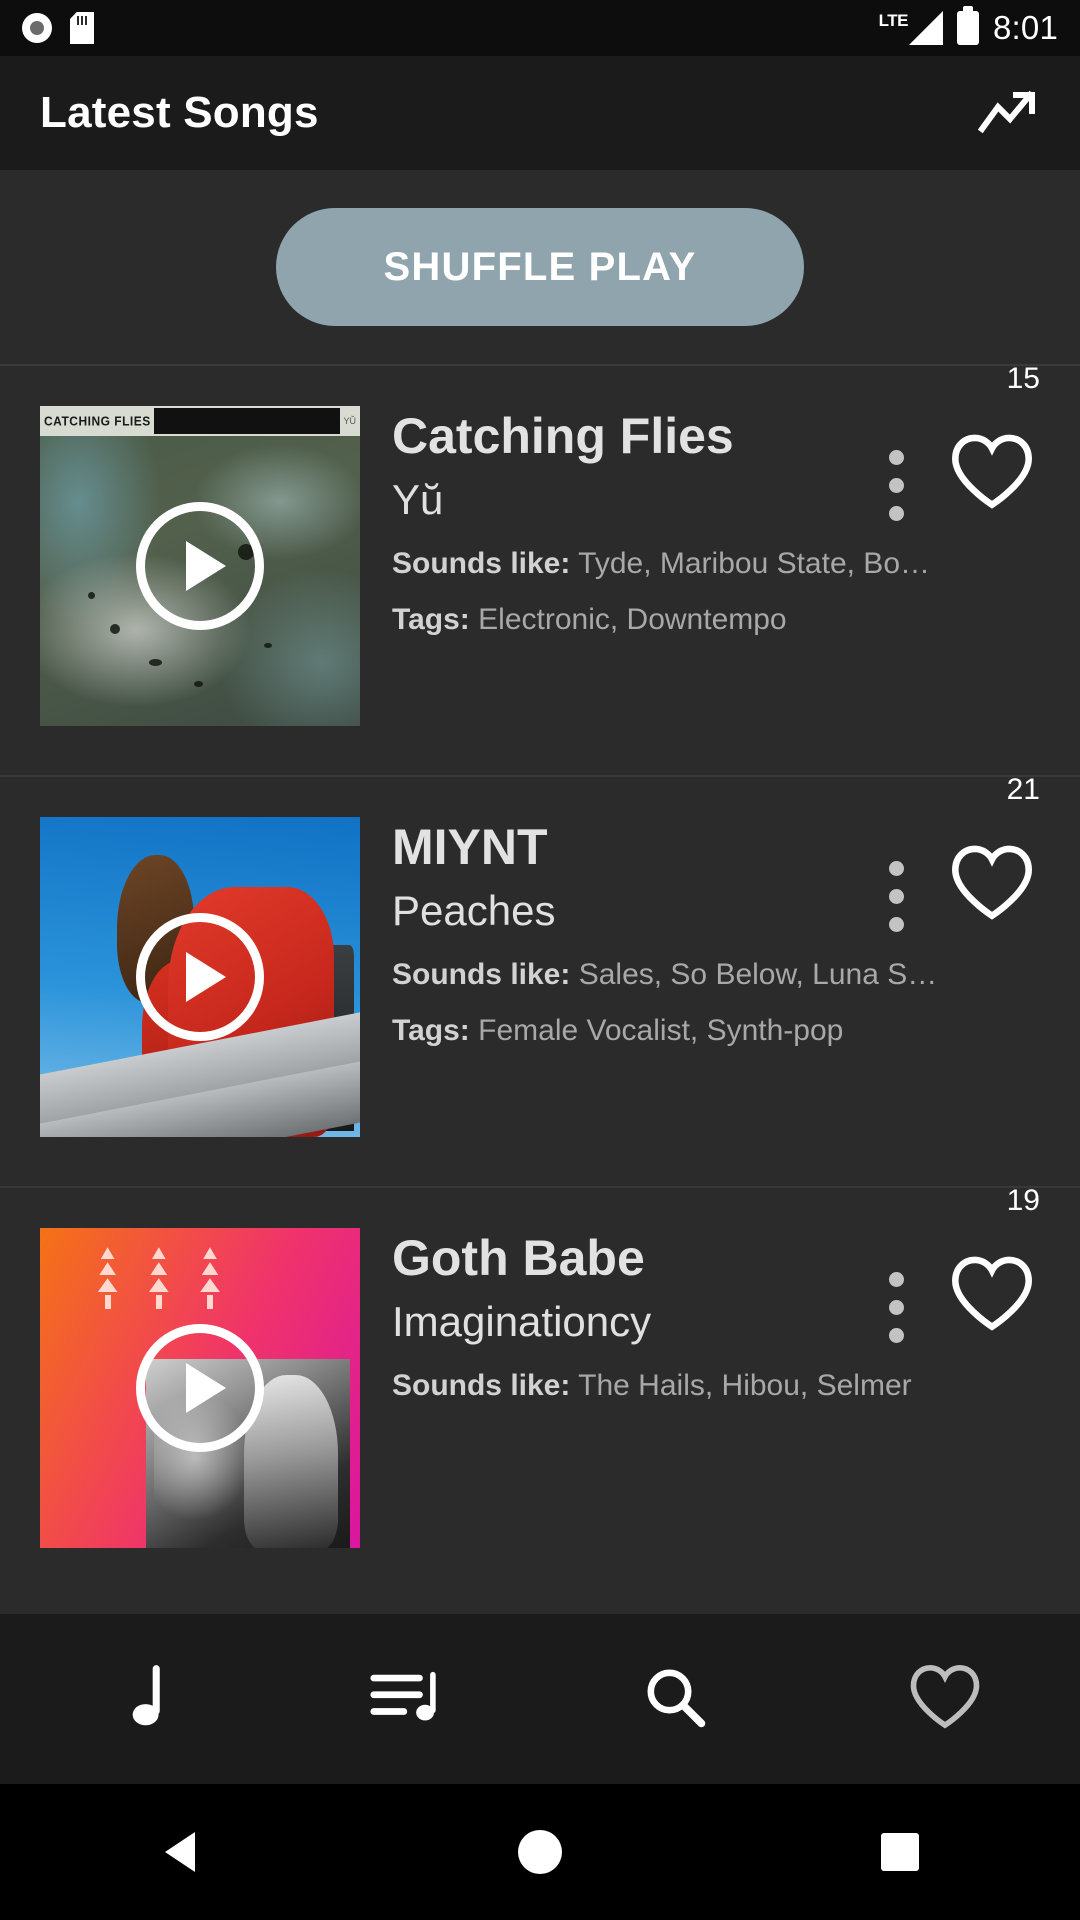  I want to click on nav-item-songs, so click(135, 1699).